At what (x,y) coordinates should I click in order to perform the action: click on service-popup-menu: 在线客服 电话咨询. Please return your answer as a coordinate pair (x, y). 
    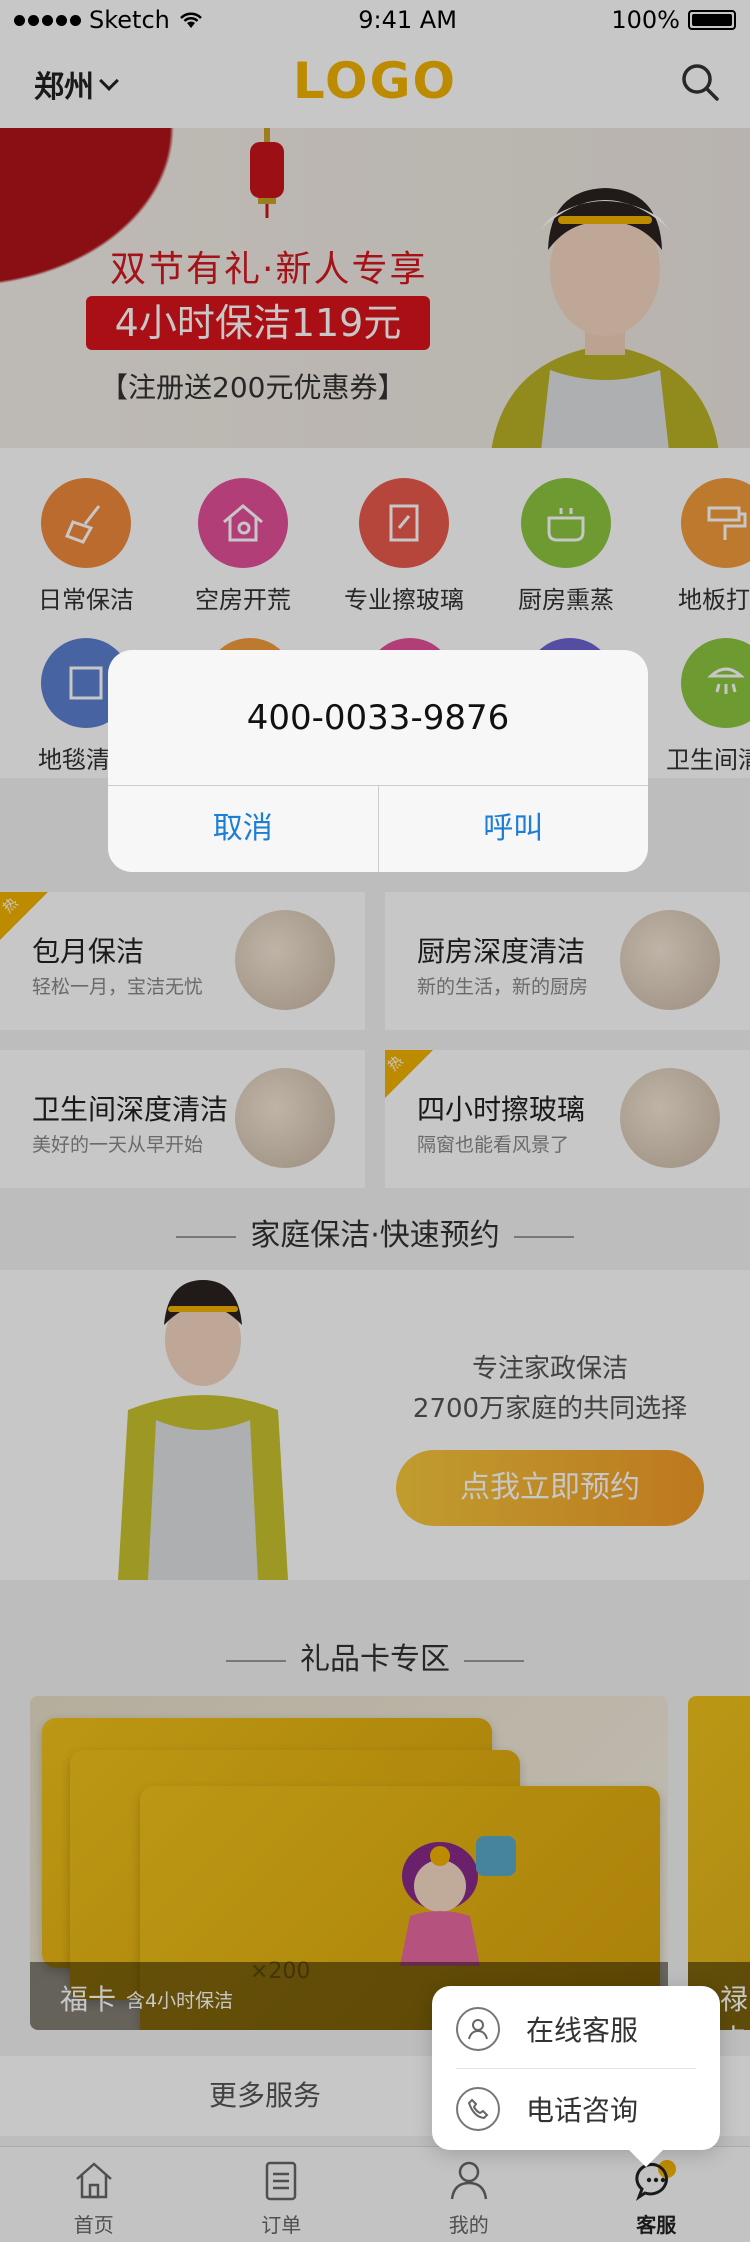
    Looking at the image, I should click on (576, 2068).